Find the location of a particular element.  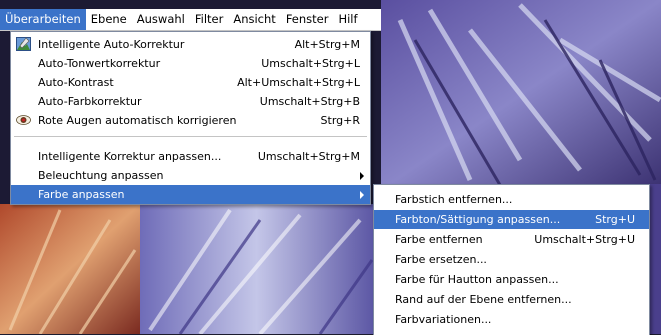

menu-item-farbe-anpassen: Farbe anpassen is located at coordinates (190, 194).